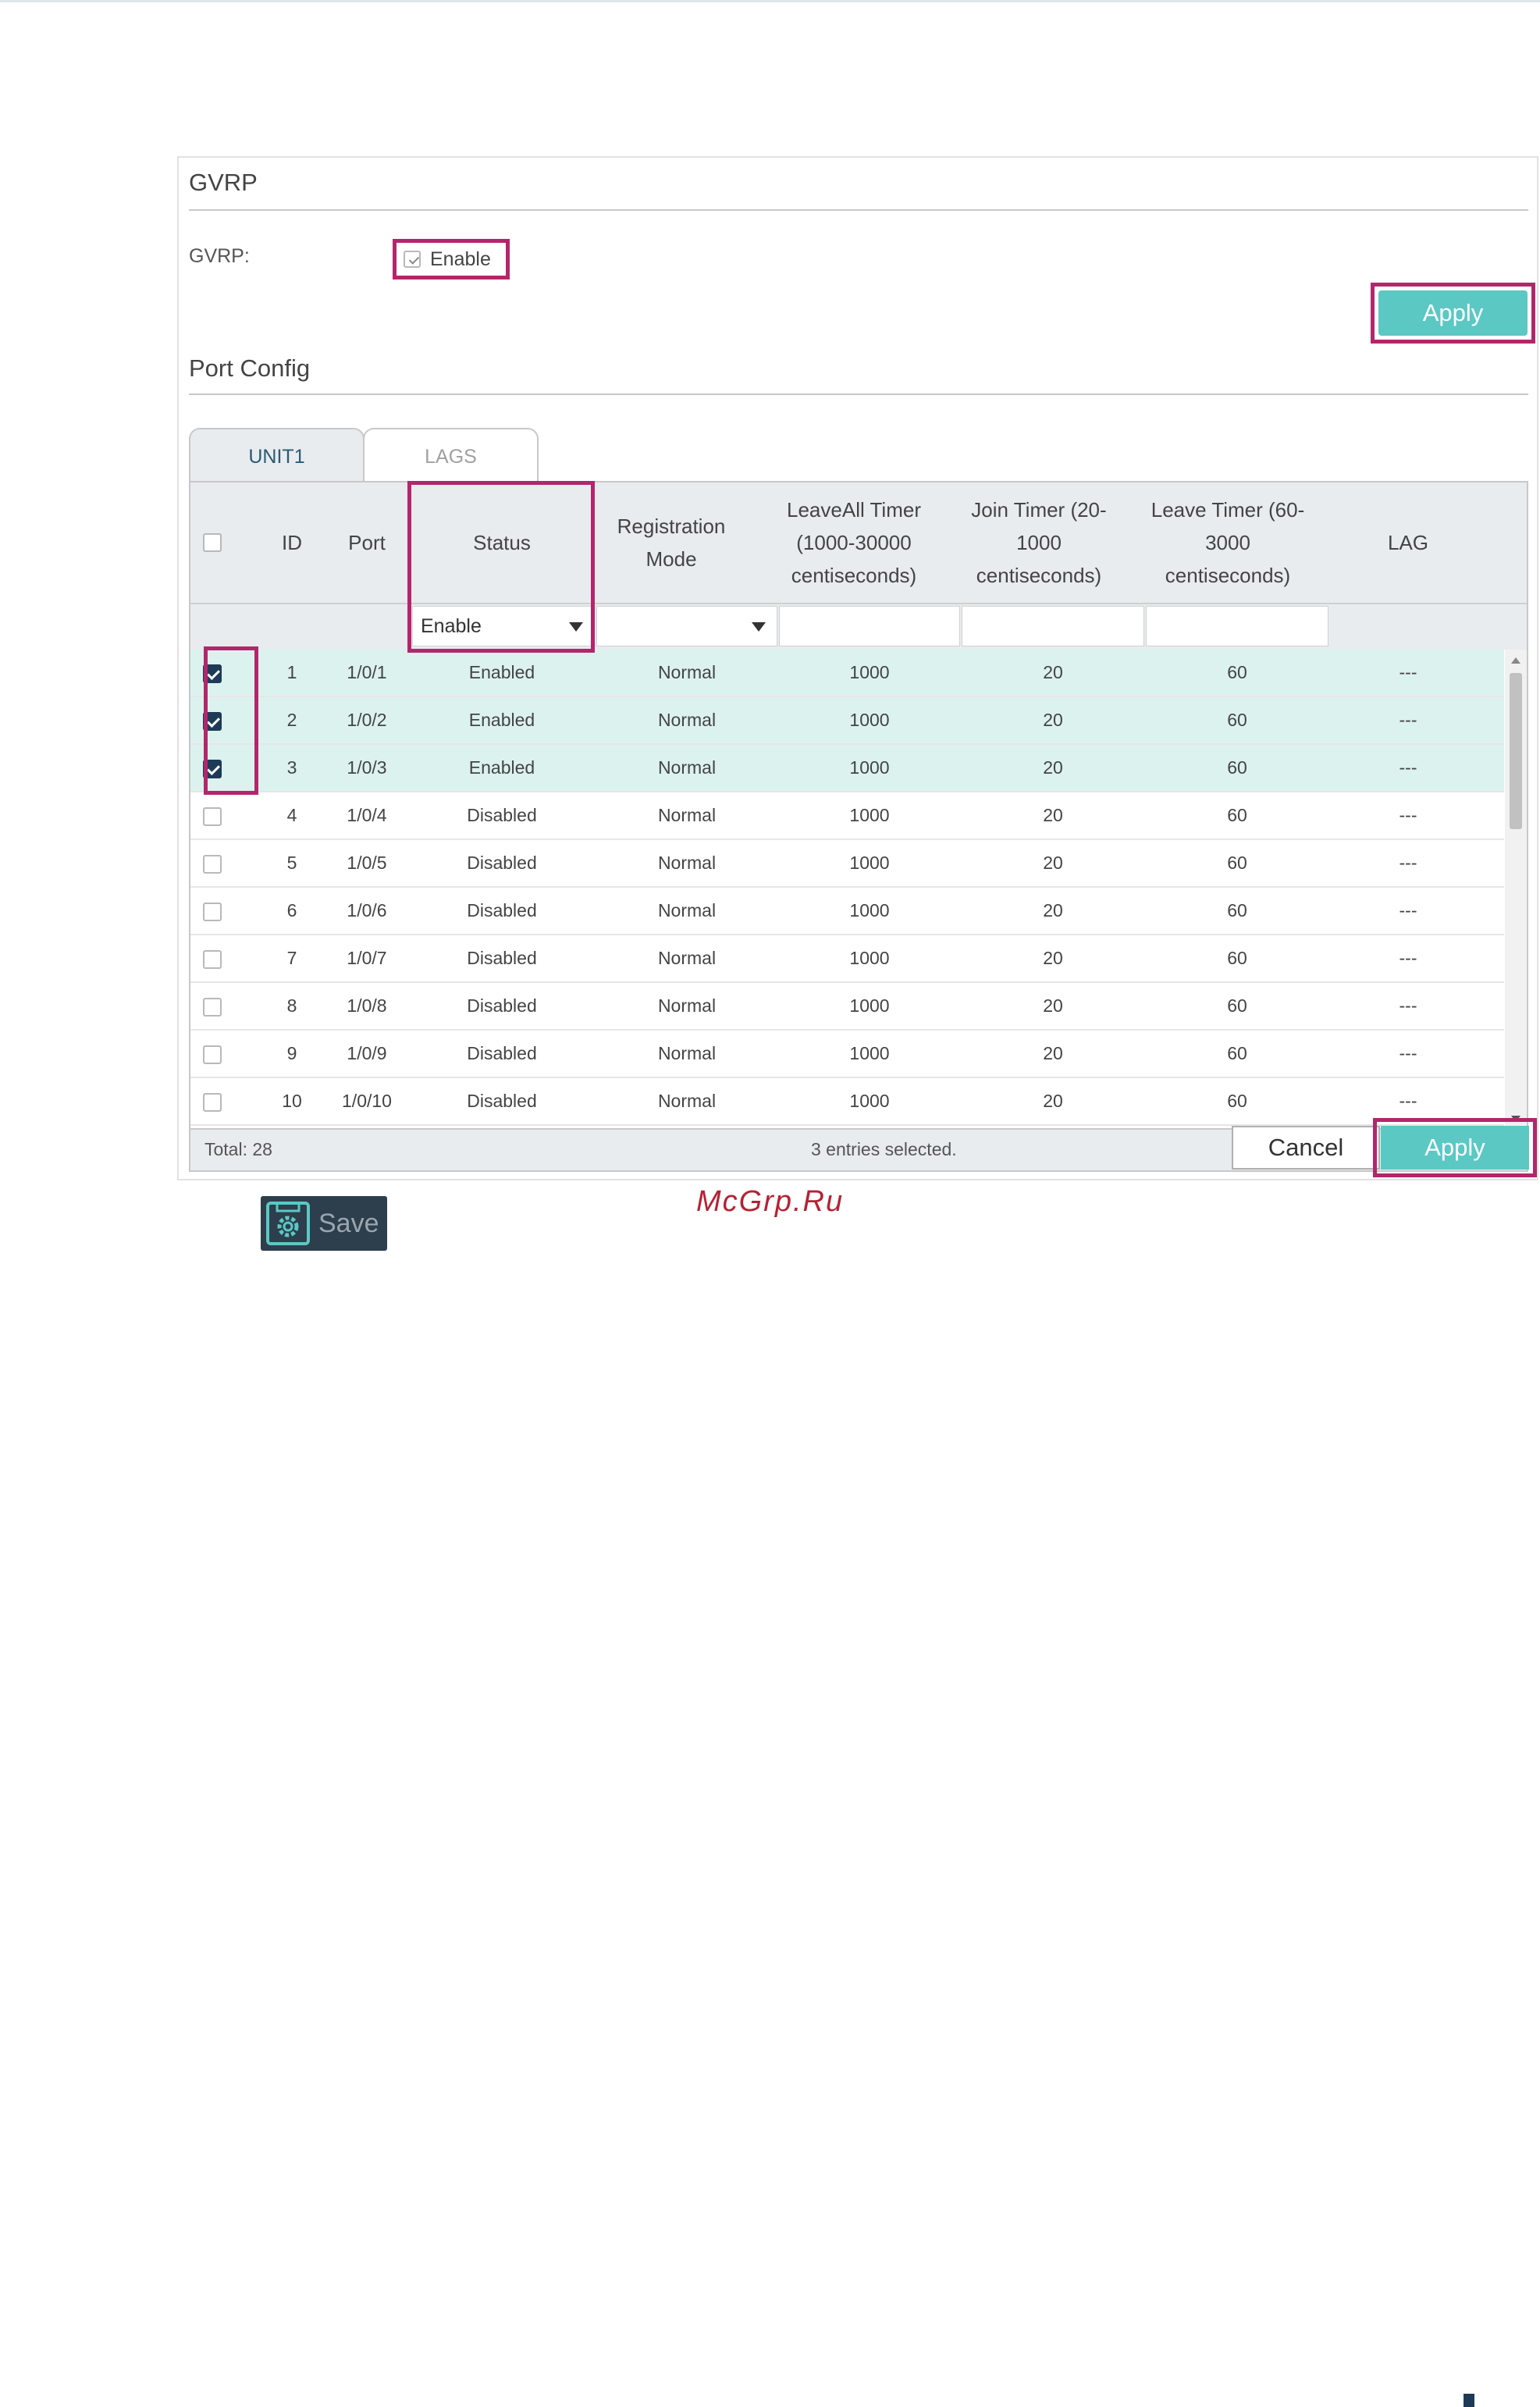  I want to click on cell-port: 1/0/5, so click(367, 863).